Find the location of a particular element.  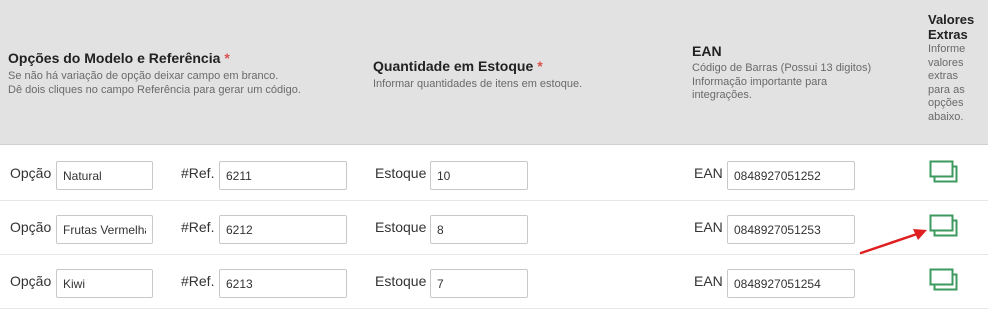

header-ean-title: EAN is located at coordinates (707, 51).